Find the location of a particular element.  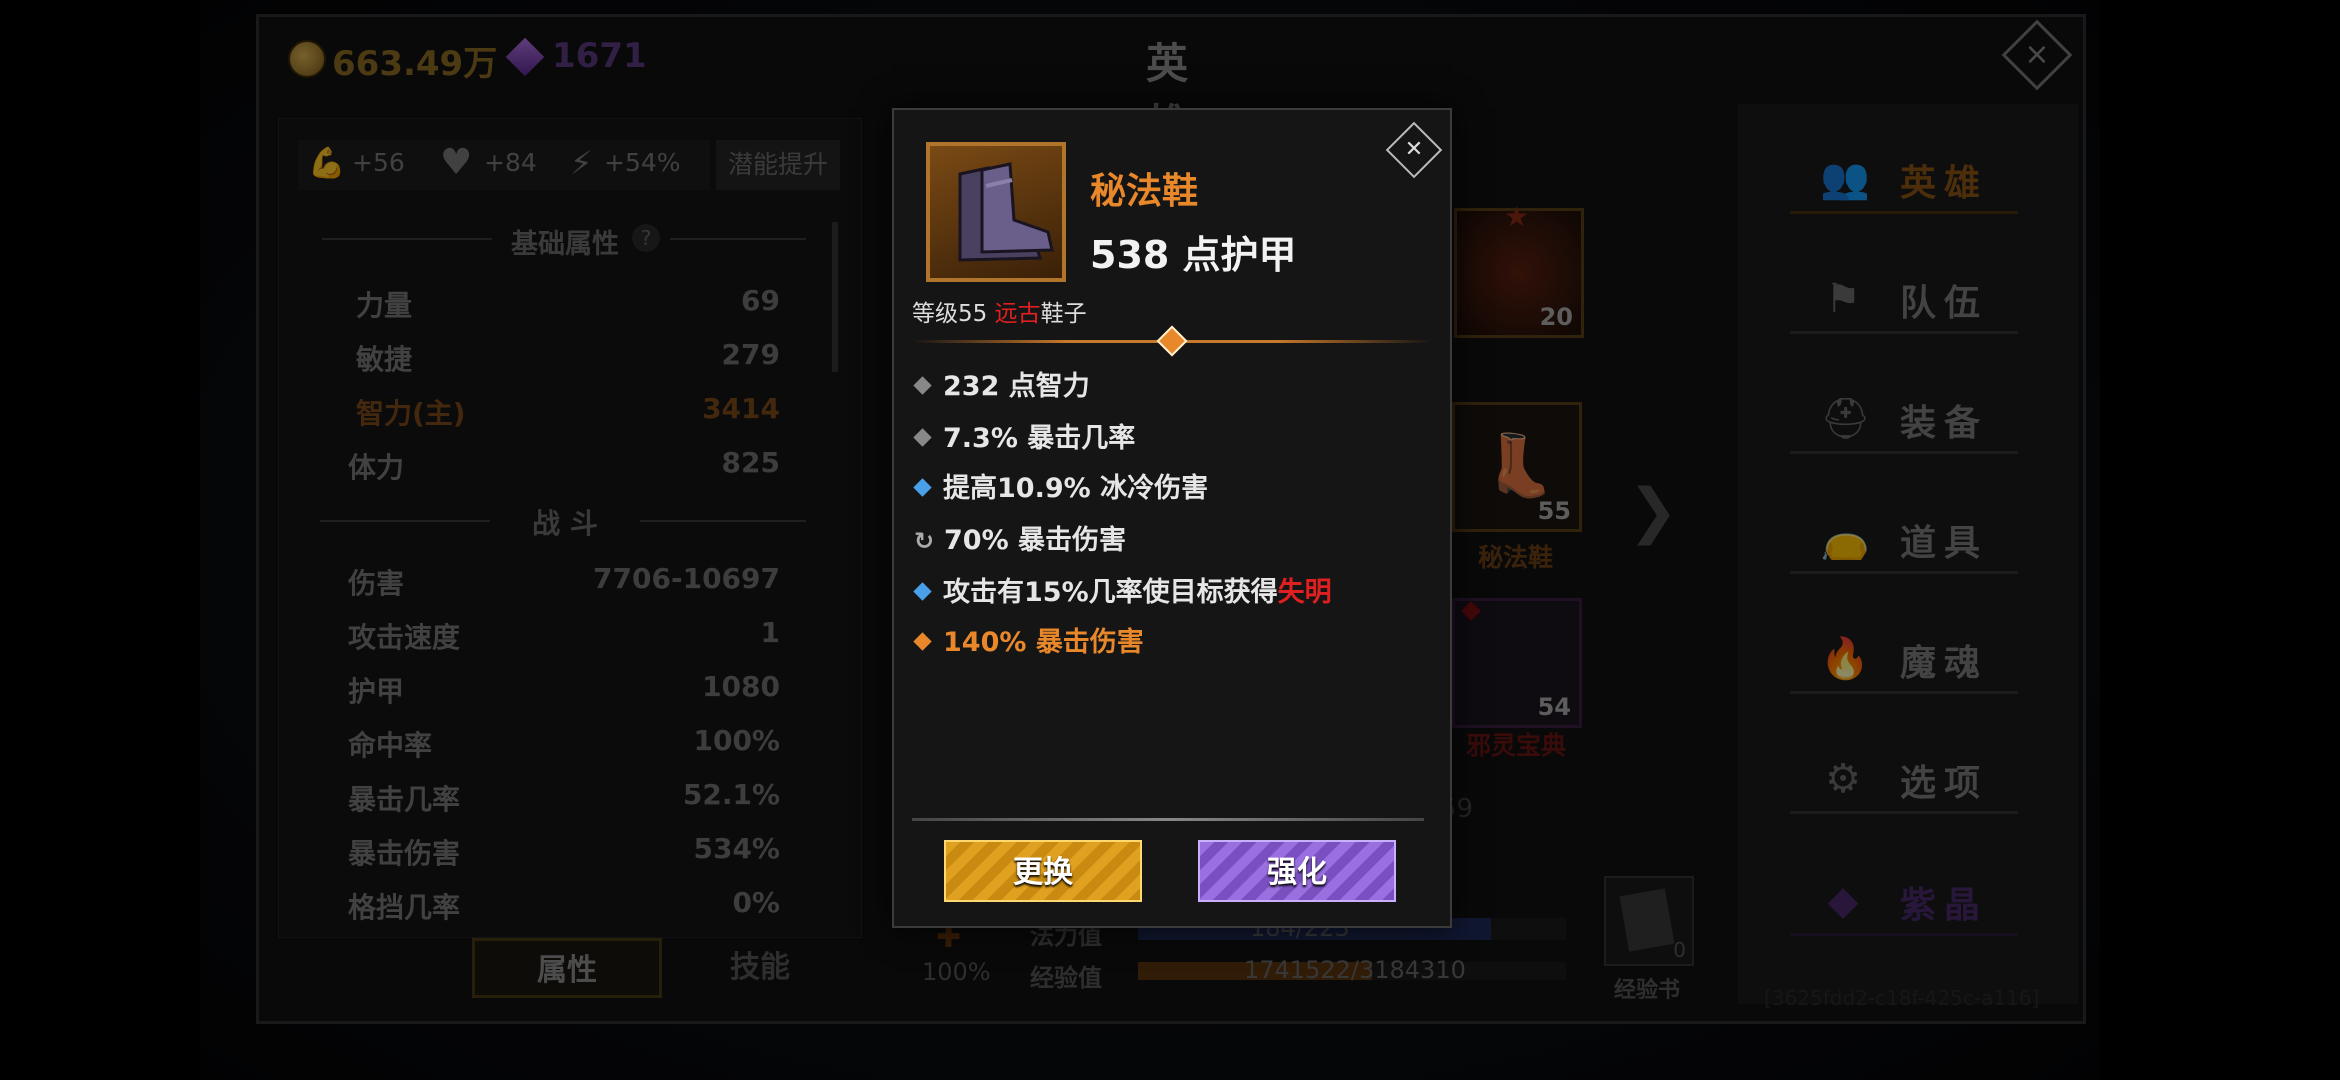

affix-2: 提高10.9% 冰冷伤害 is located at coordinates (1060, 485).